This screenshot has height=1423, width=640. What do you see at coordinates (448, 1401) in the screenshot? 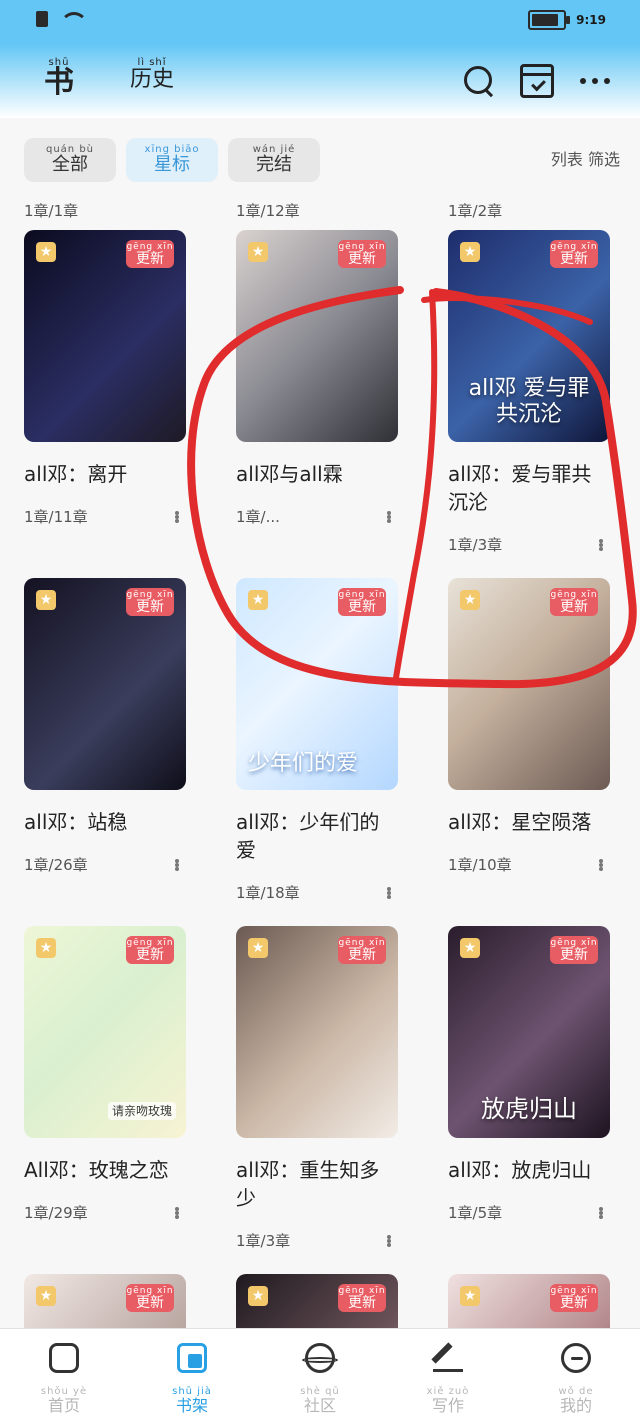
I see `nav-writing-label: xiě zuò 写作` at bounding box center [448, 1401].